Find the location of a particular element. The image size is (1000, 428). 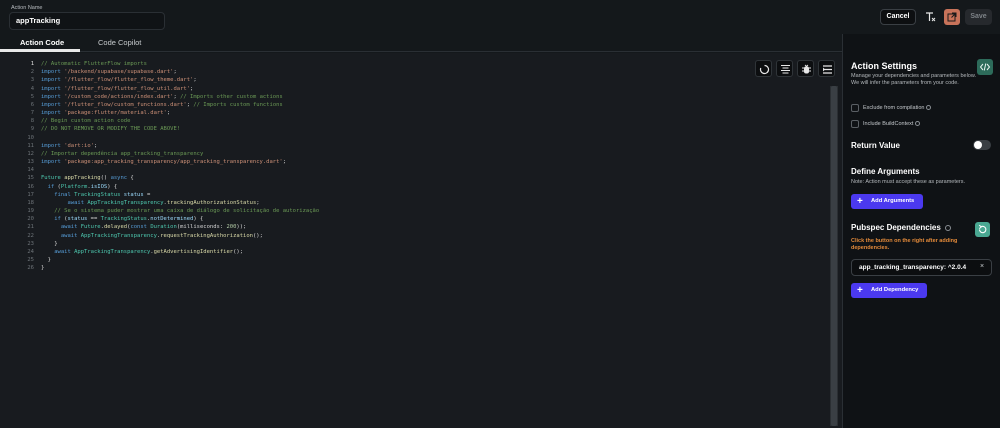

include-buildcontext-label: Include BuildContext is located at coordinates (892, 124).